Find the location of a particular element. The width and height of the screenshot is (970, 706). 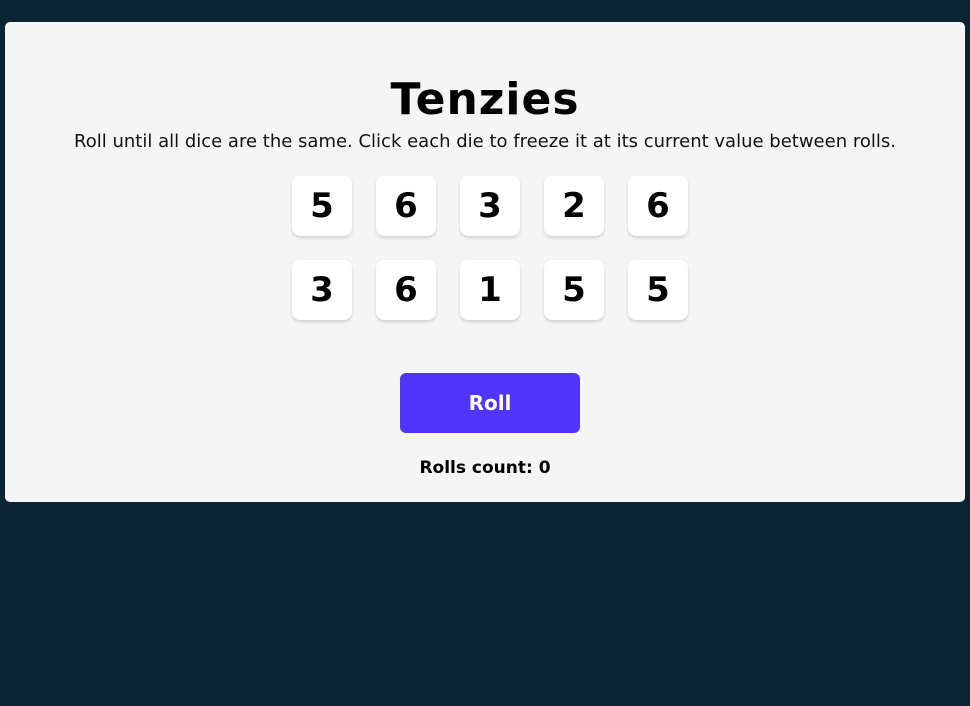

game-title: Tenzies is located at coordinates (485, 99).